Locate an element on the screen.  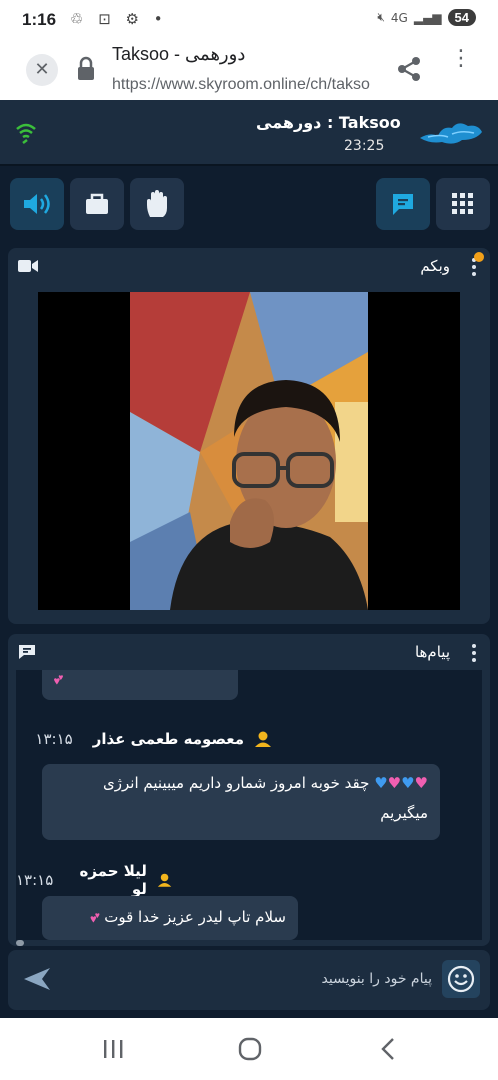
grid-icon is located at coordinates (462, 203).